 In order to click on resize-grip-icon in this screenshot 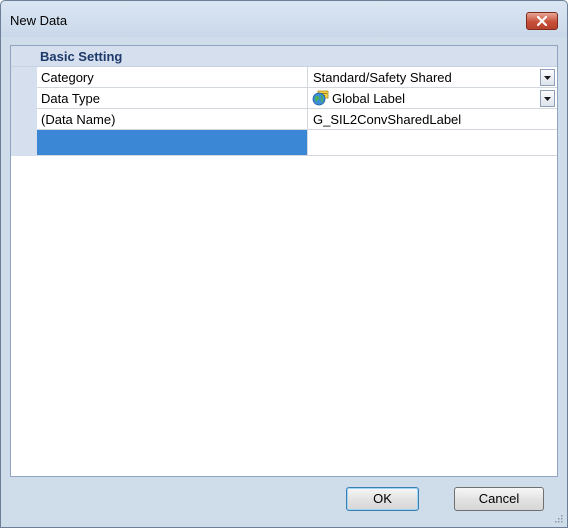, I will do `click(558, 518)`.